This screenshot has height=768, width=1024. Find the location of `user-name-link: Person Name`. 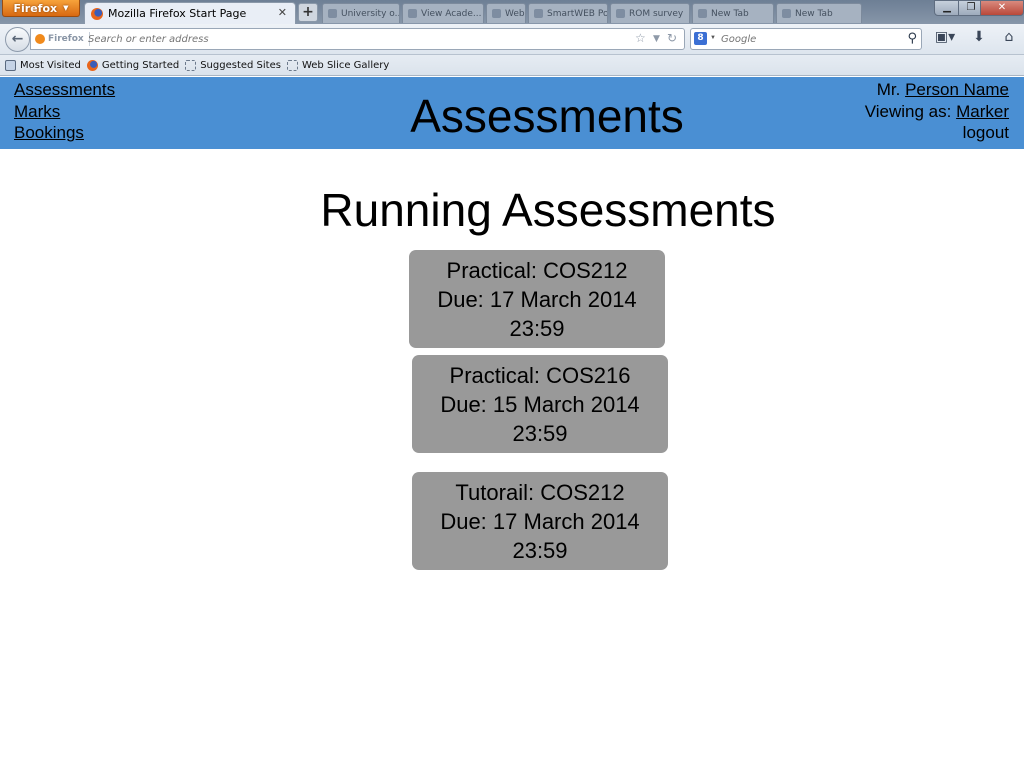

user-name-link: Person Name is located at coordinates (957, 89).